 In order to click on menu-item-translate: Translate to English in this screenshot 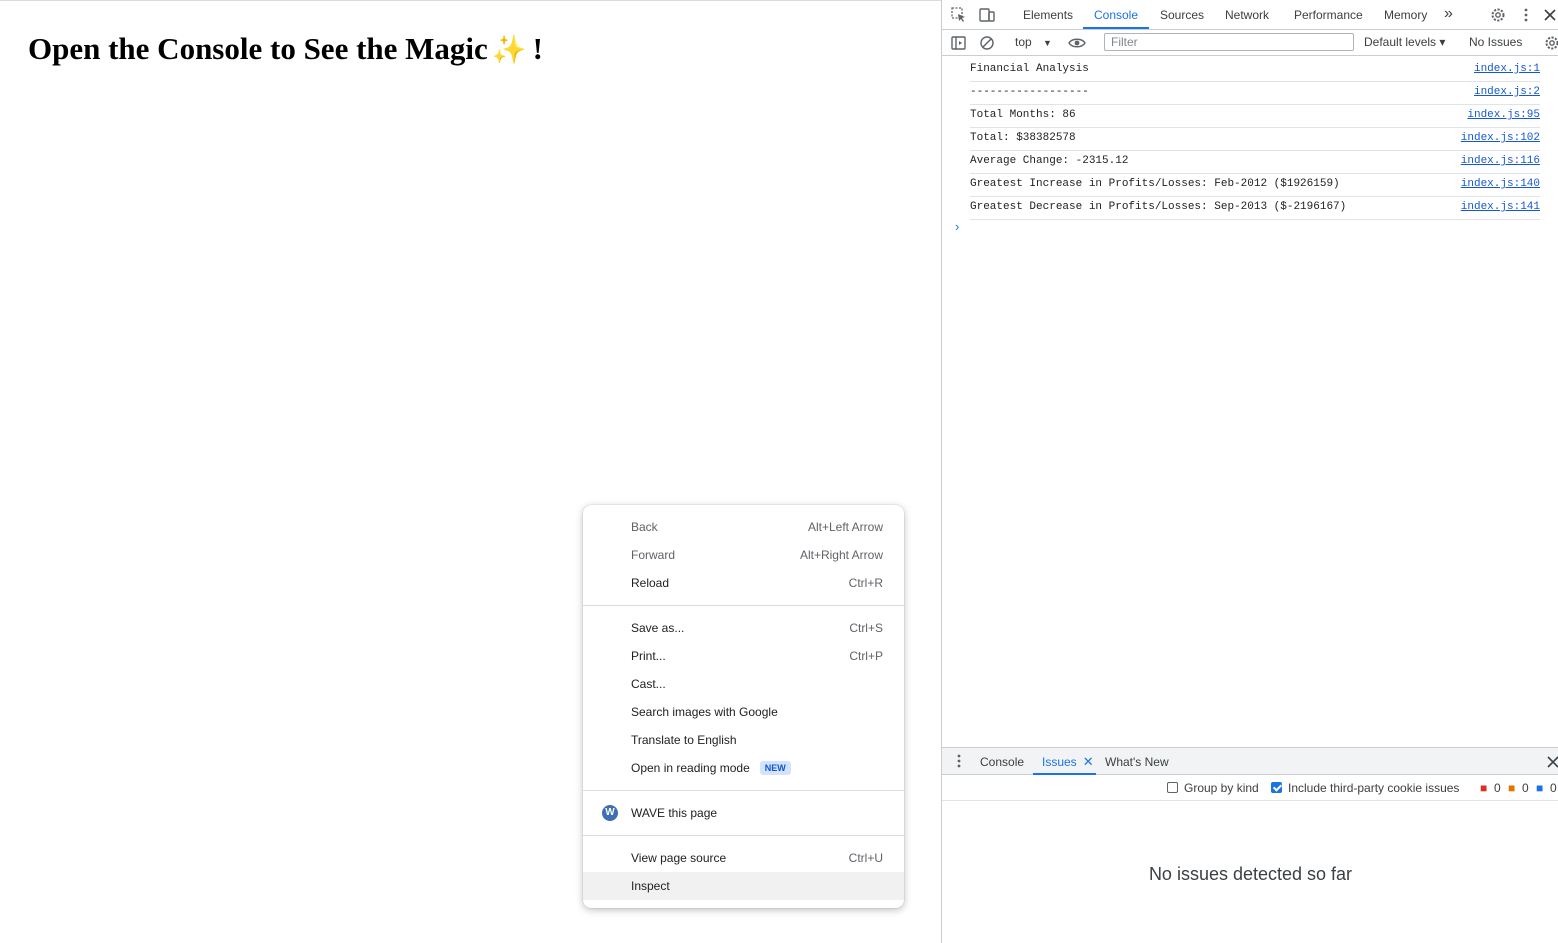, I will do `click(743, 740)`.